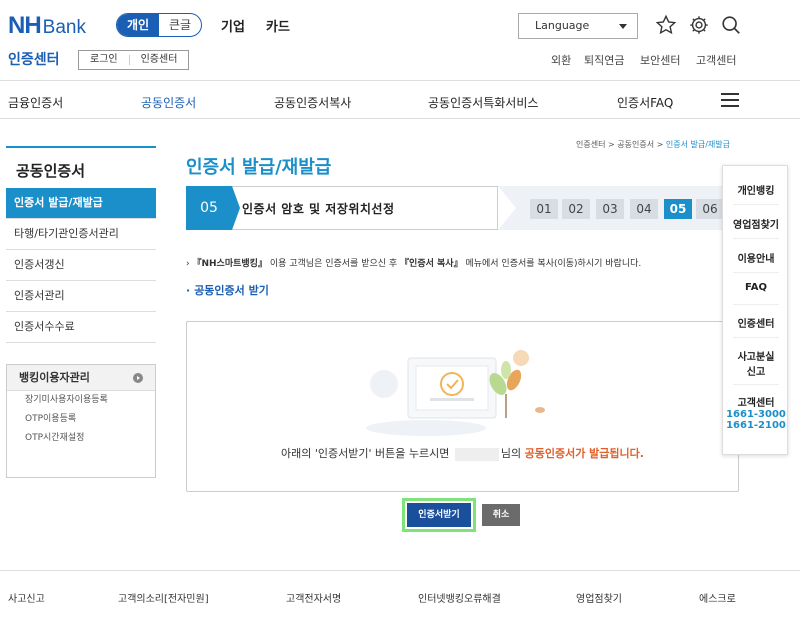 The height and width of the screenshot is (629, 800). Describe the element at coordinates (756, 189) in the screenshot. I see `quick-personal-banking: 개인뱅킹` at that location.